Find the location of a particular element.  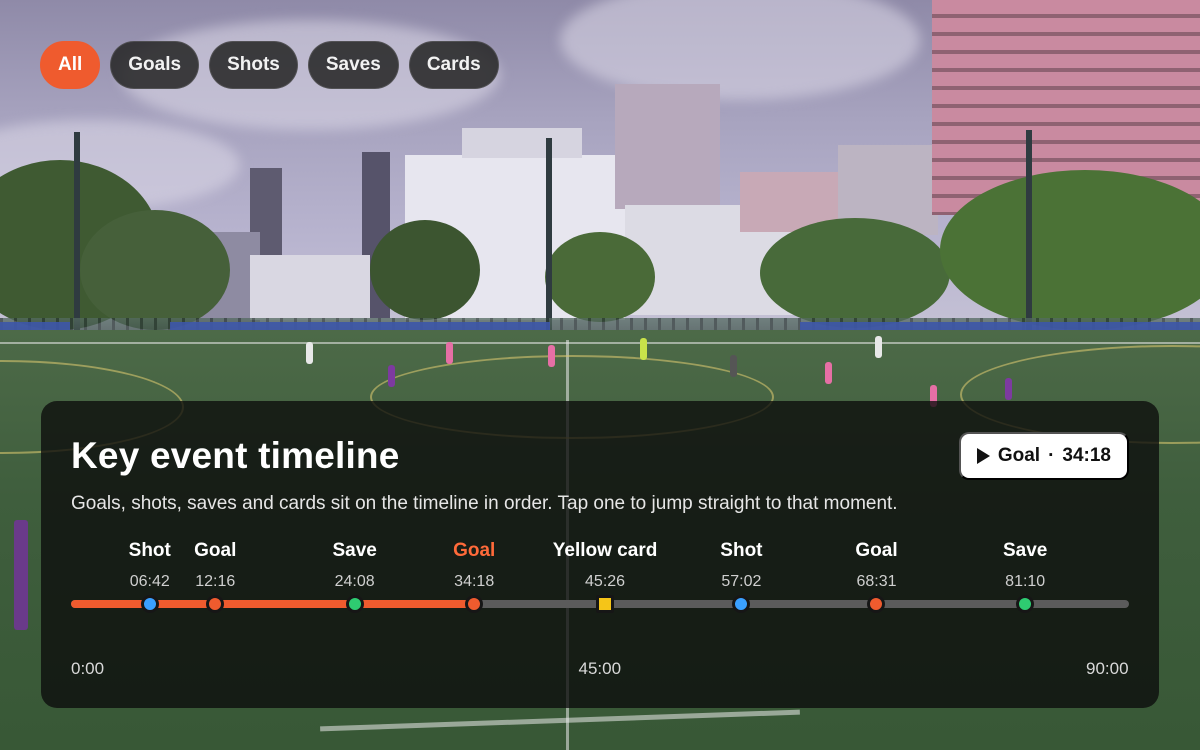

event-time: 24:08 is located at coordinates (354, 581).